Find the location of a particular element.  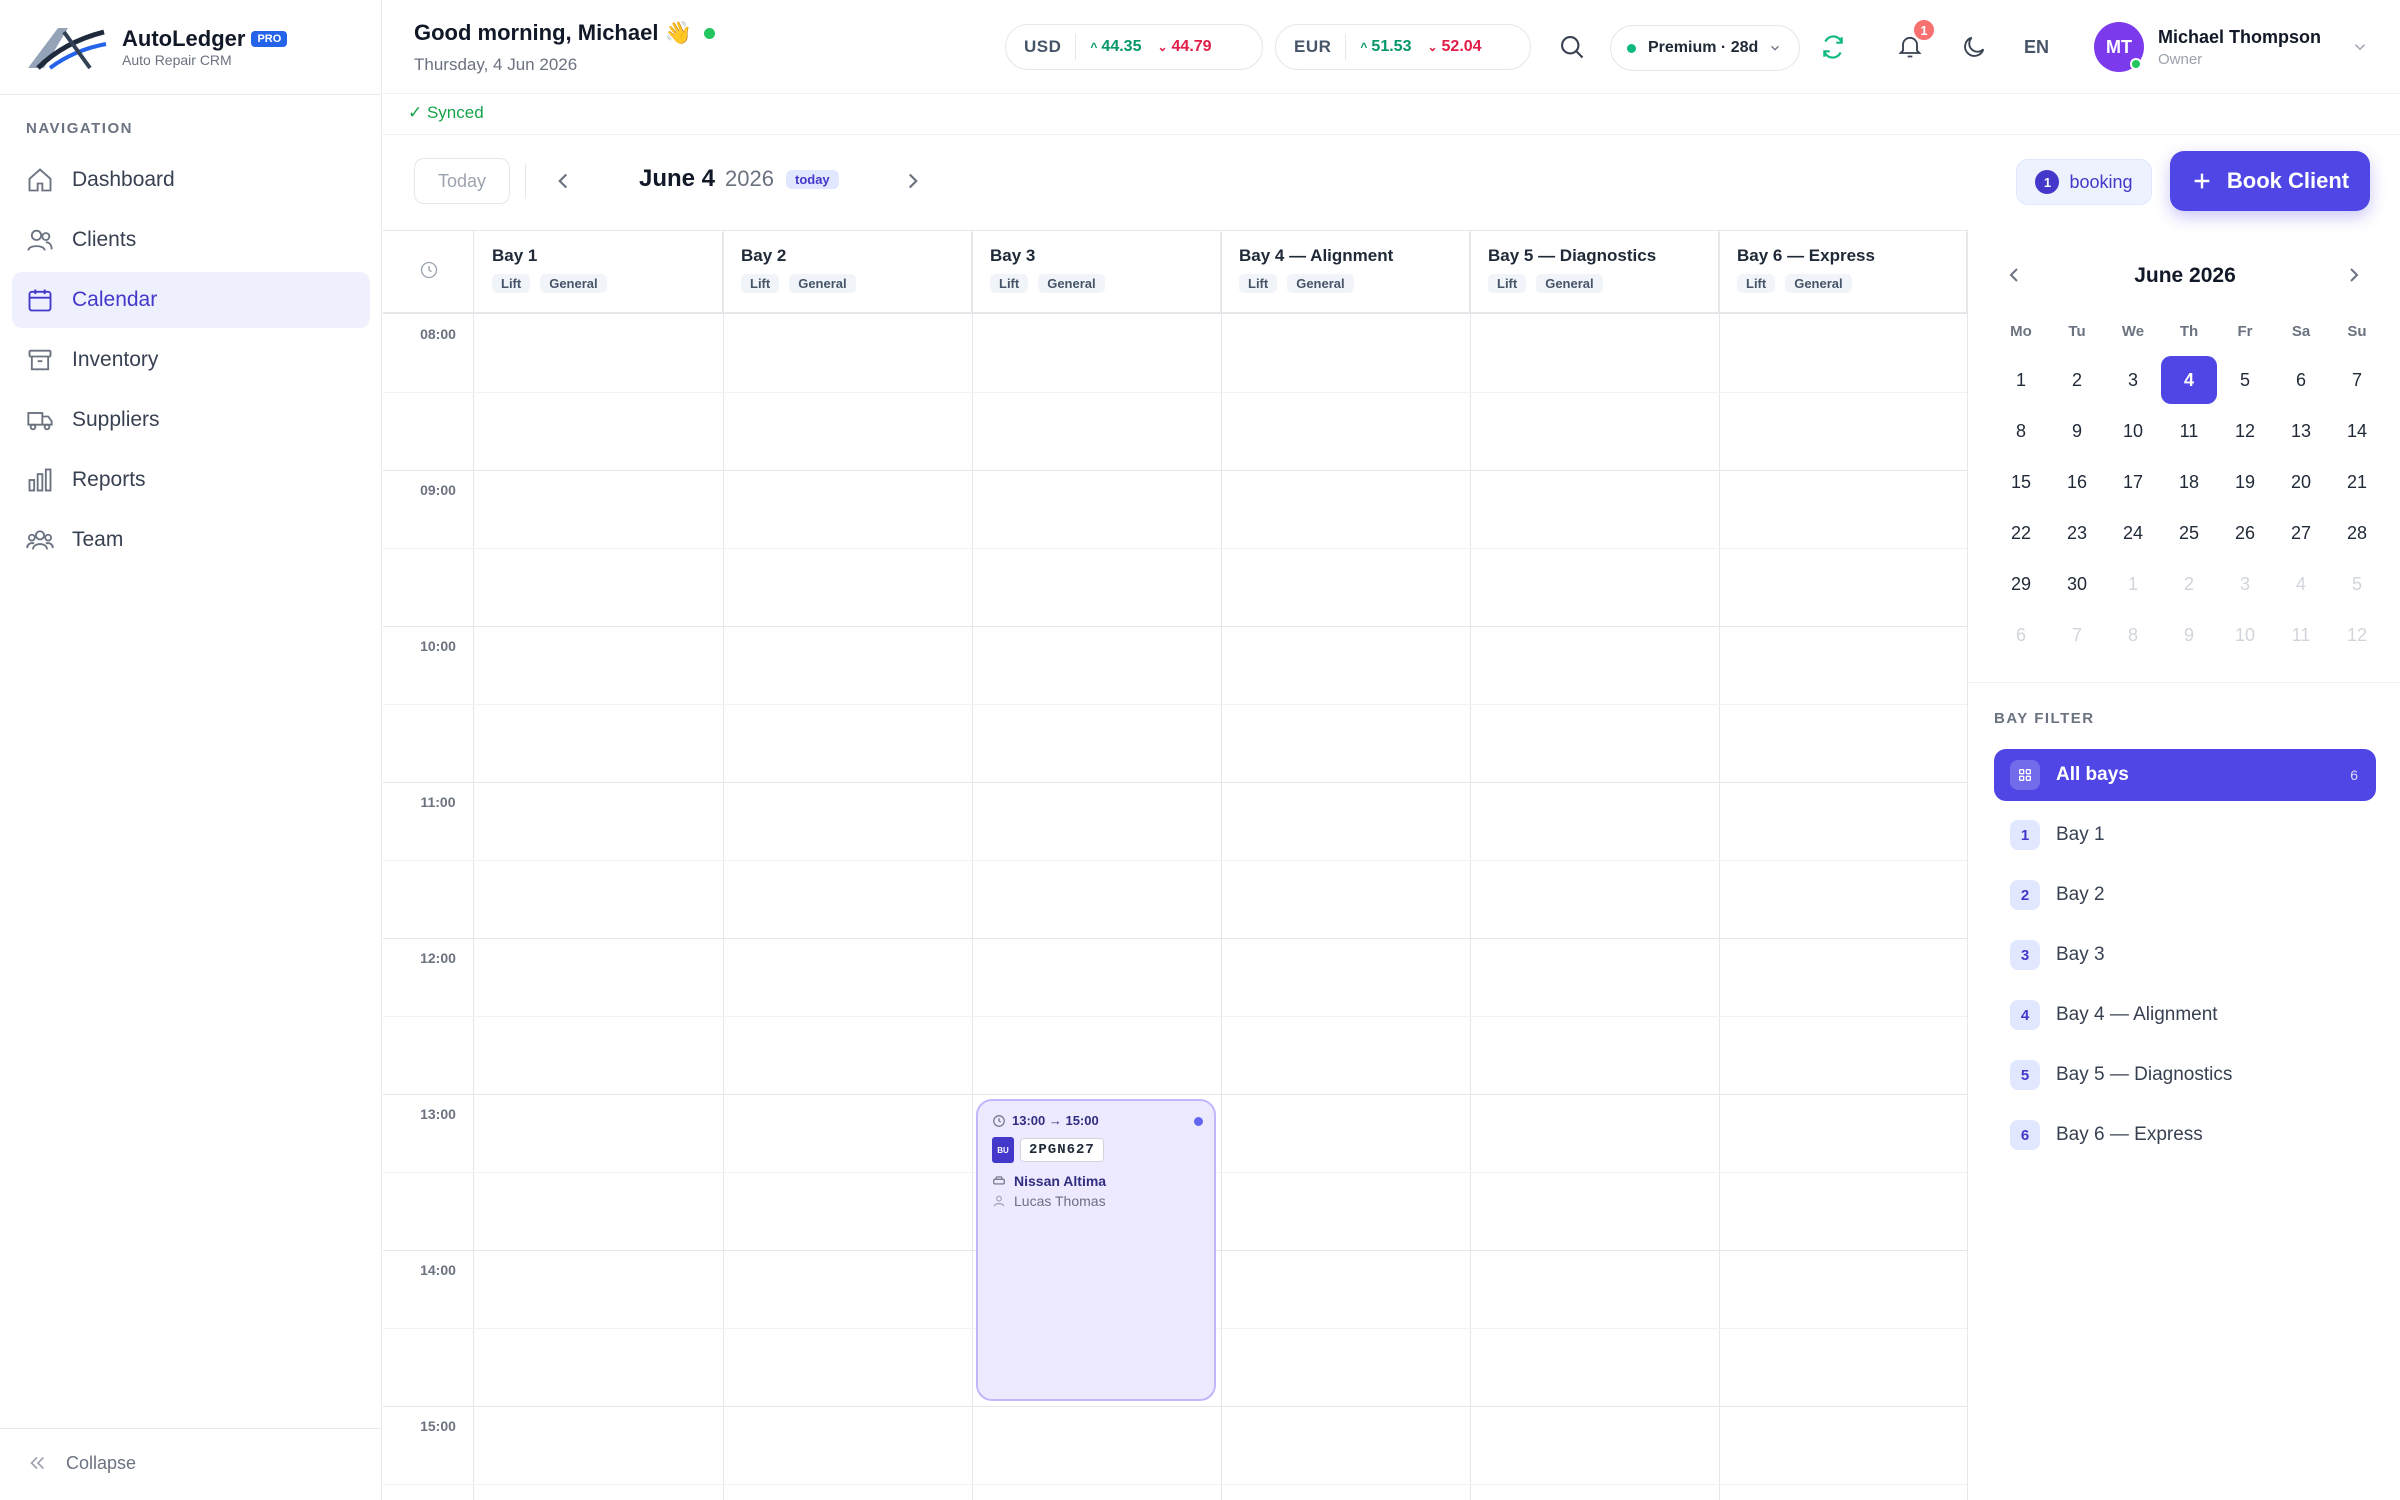

vehicle-name: Nissan Altima is located at coordinates (1060, 1181).